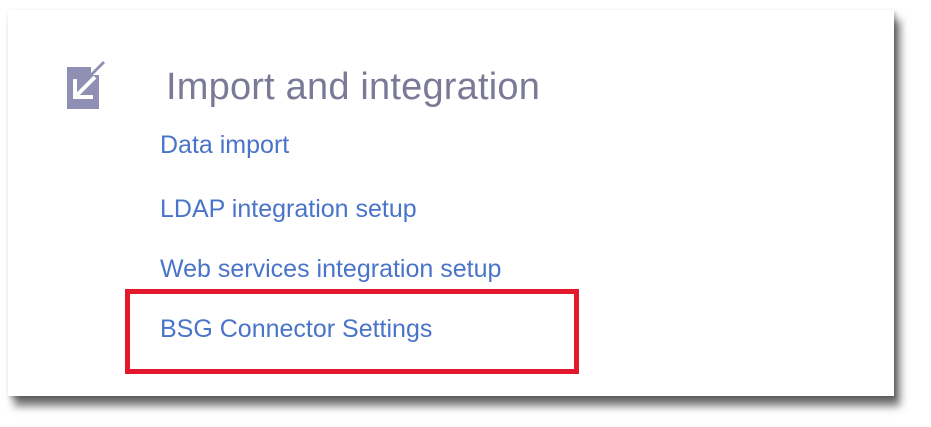  I want to click on ldap-integration-setup-link: LDAP integration setup, so click(288, 209).